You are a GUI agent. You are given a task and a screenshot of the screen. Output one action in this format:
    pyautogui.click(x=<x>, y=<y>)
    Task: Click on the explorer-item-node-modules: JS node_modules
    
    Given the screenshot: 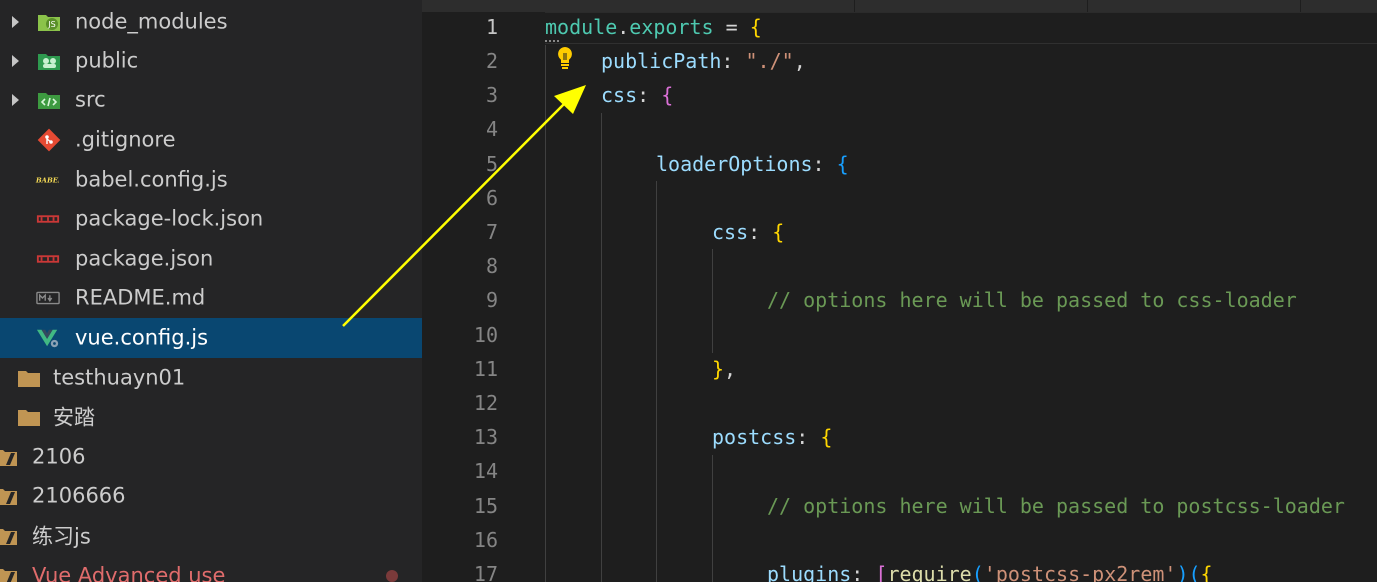 What is the action you would take?
    pyautogui.click(x=211, y=22)
    